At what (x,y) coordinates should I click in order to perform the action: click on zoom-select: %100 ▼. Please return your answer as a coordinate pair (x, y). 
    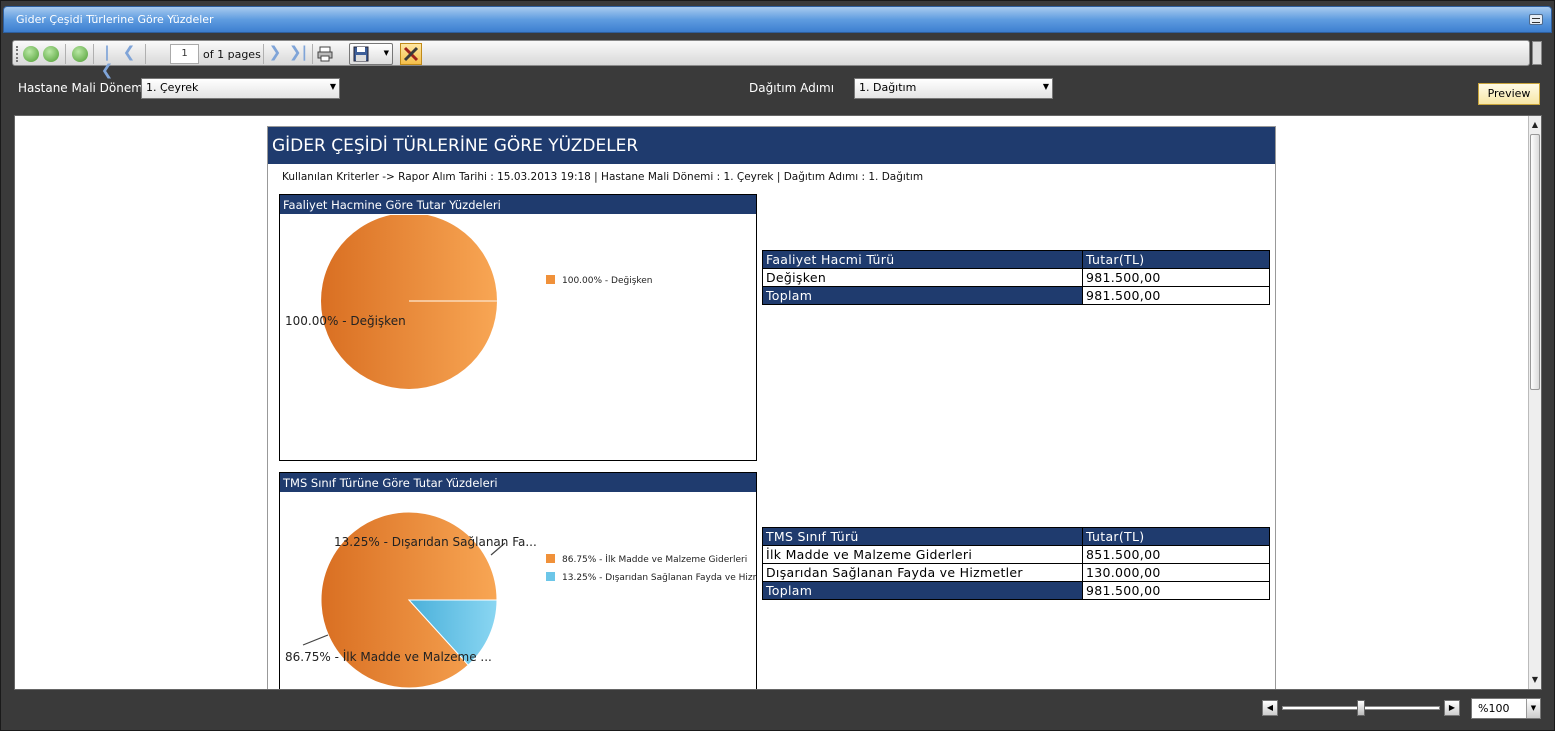
    Looking at the image, I should click on (1506, 708).